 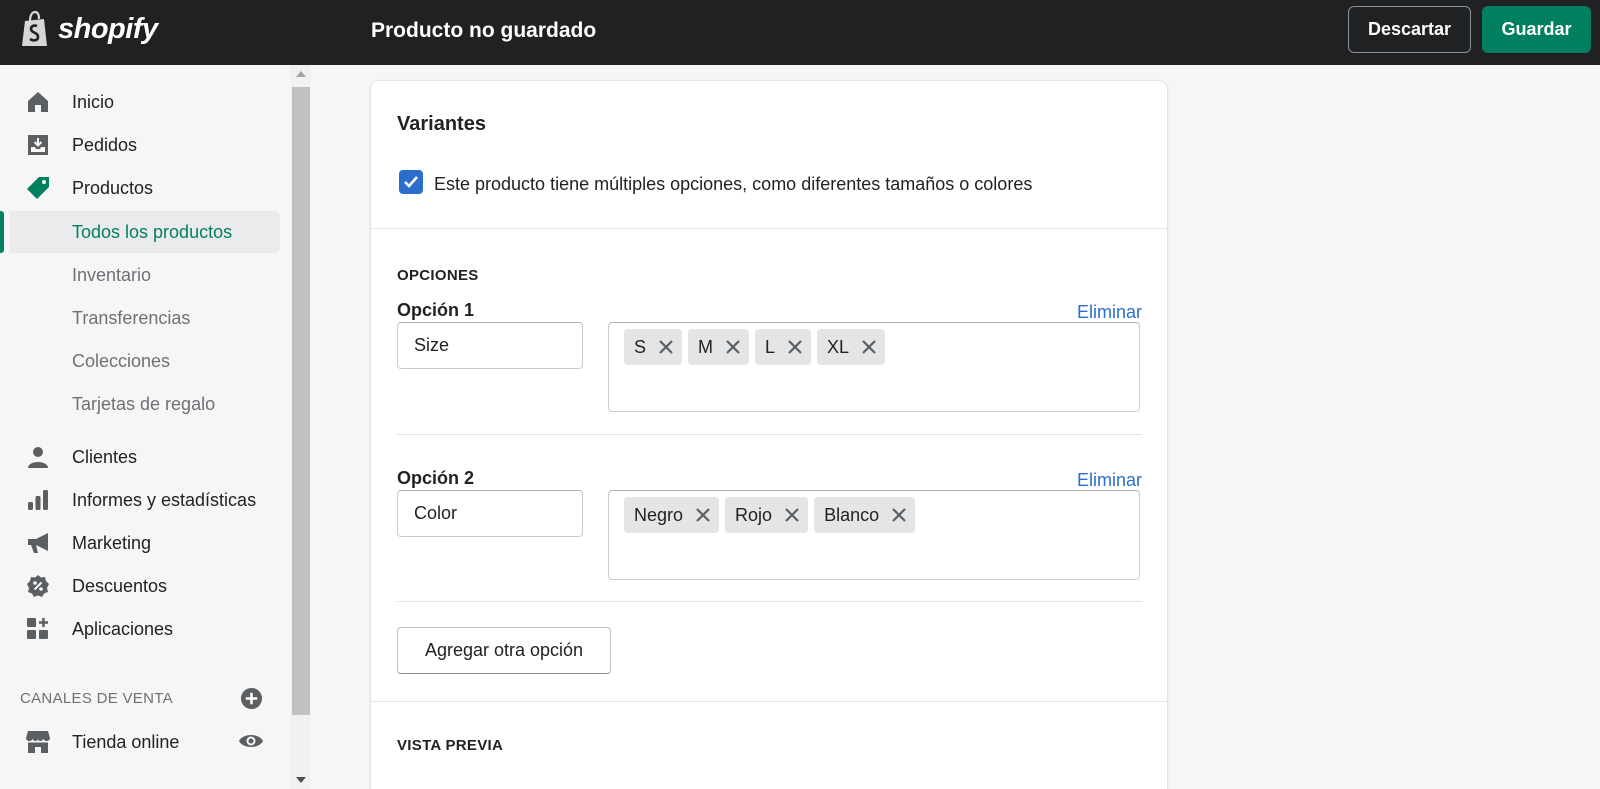 What do you see at coordinates (441, 124) in the screenshot?
I see `variants-title: Variantes` at bounding box center [441, 124].